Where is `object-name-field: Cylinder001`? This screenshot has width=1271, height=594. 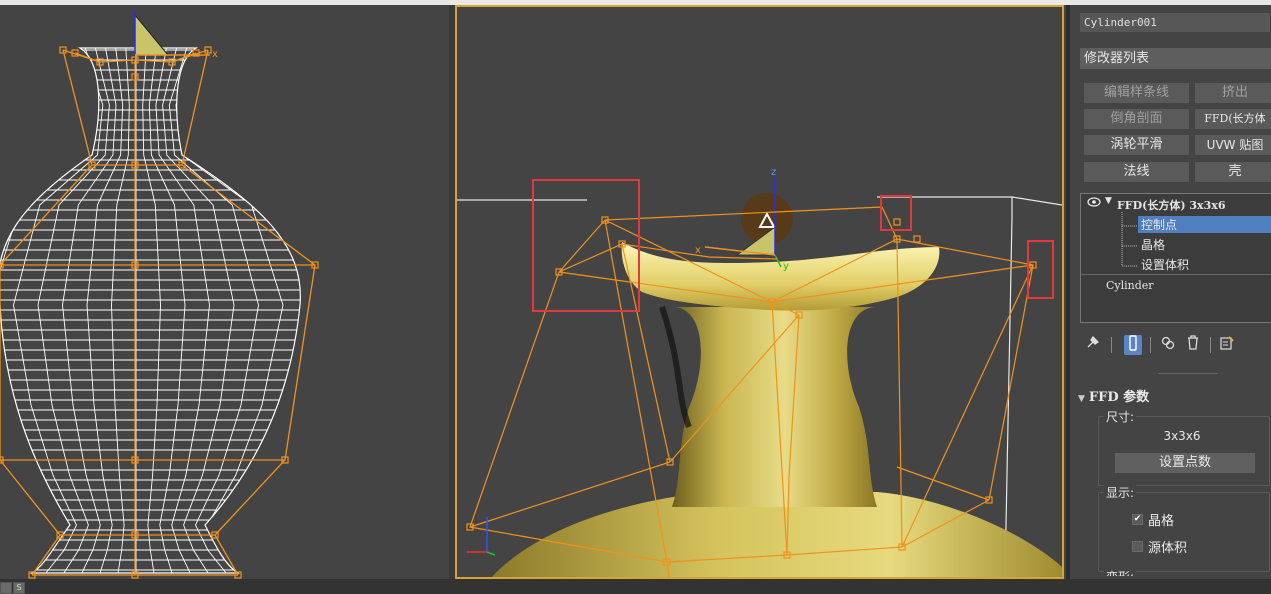
object-name-field: Cylinder001 is located at coordinates (1175, 22).